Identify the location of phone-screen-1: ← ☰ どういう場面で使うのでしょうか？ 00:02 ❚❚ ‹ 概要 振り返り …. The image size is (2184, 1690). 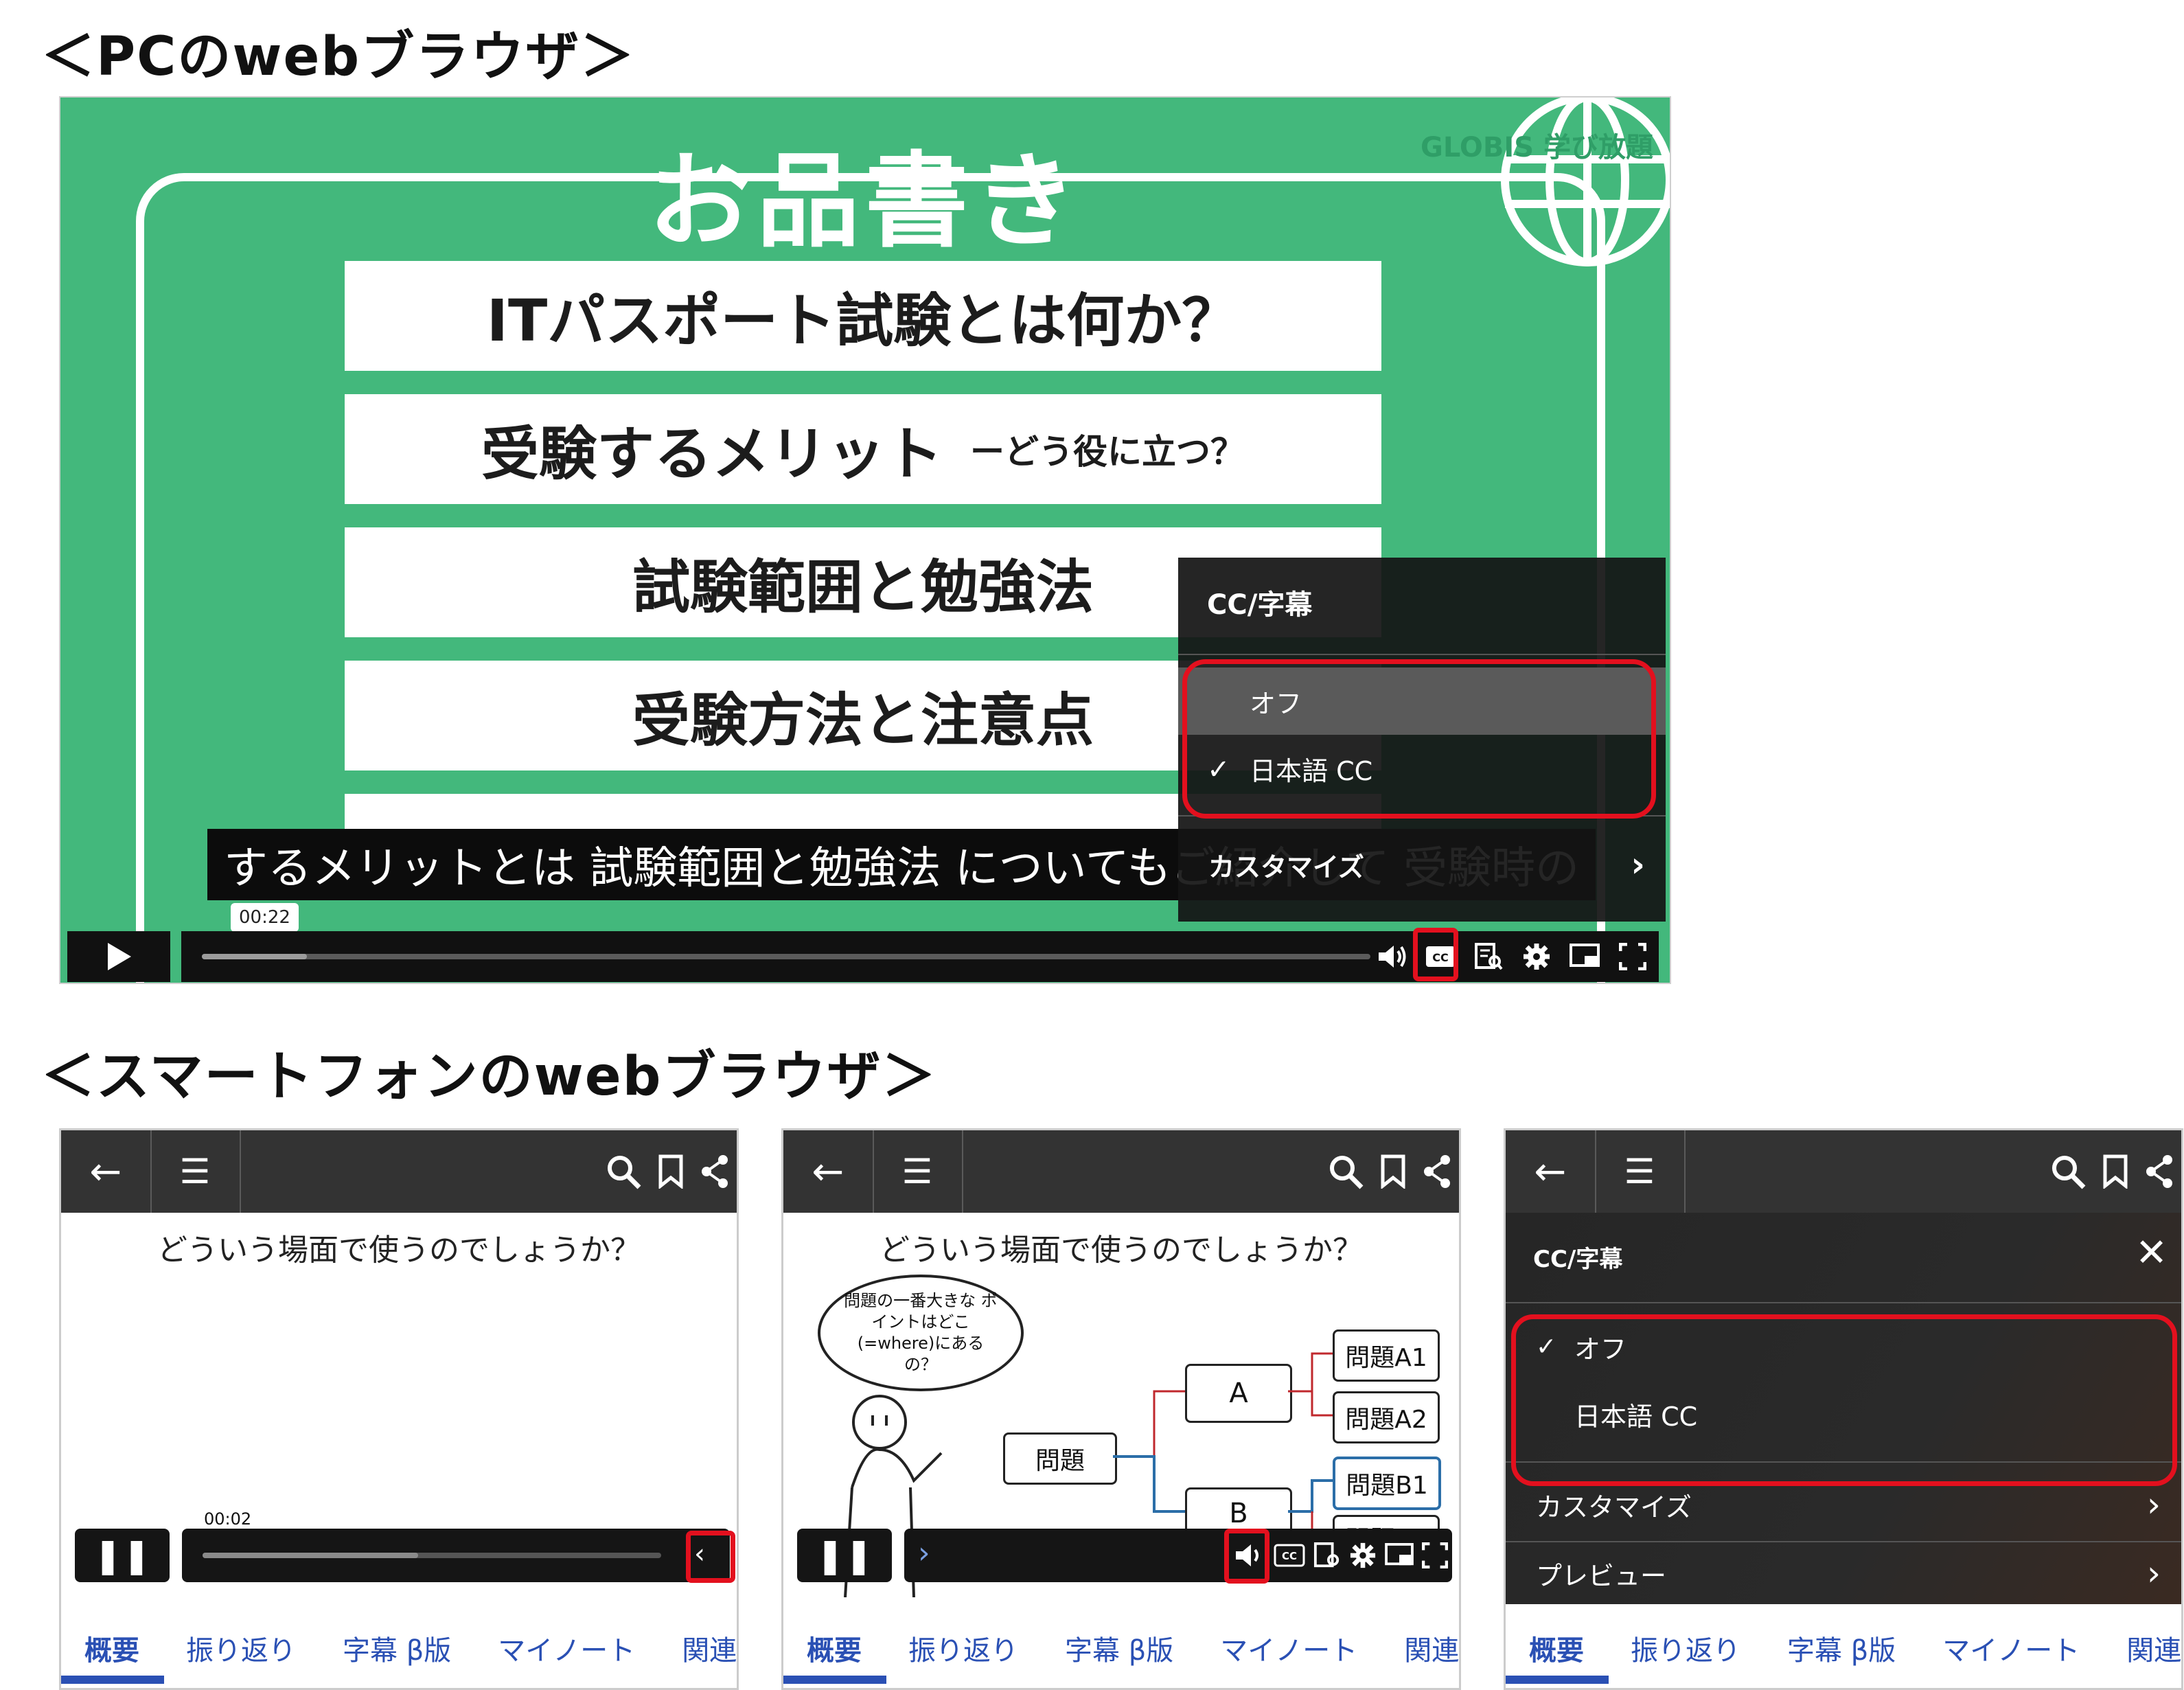
(399, 1409).